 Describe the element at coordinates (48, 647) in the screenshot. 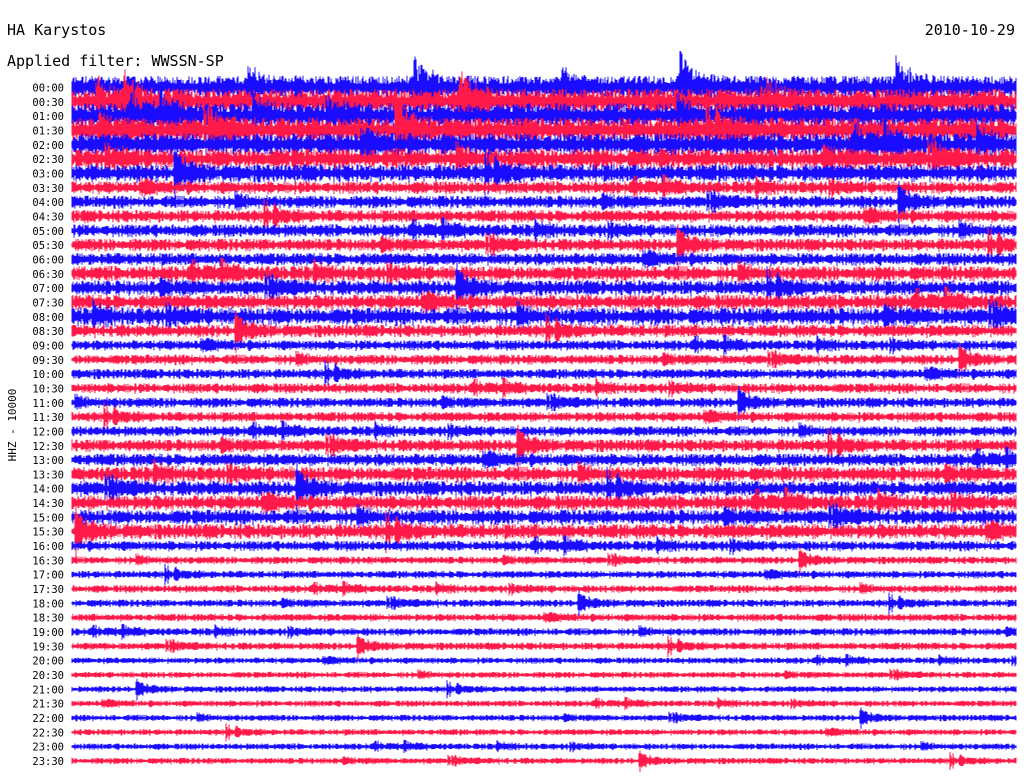

I see `time-label: 19:30` at that location.